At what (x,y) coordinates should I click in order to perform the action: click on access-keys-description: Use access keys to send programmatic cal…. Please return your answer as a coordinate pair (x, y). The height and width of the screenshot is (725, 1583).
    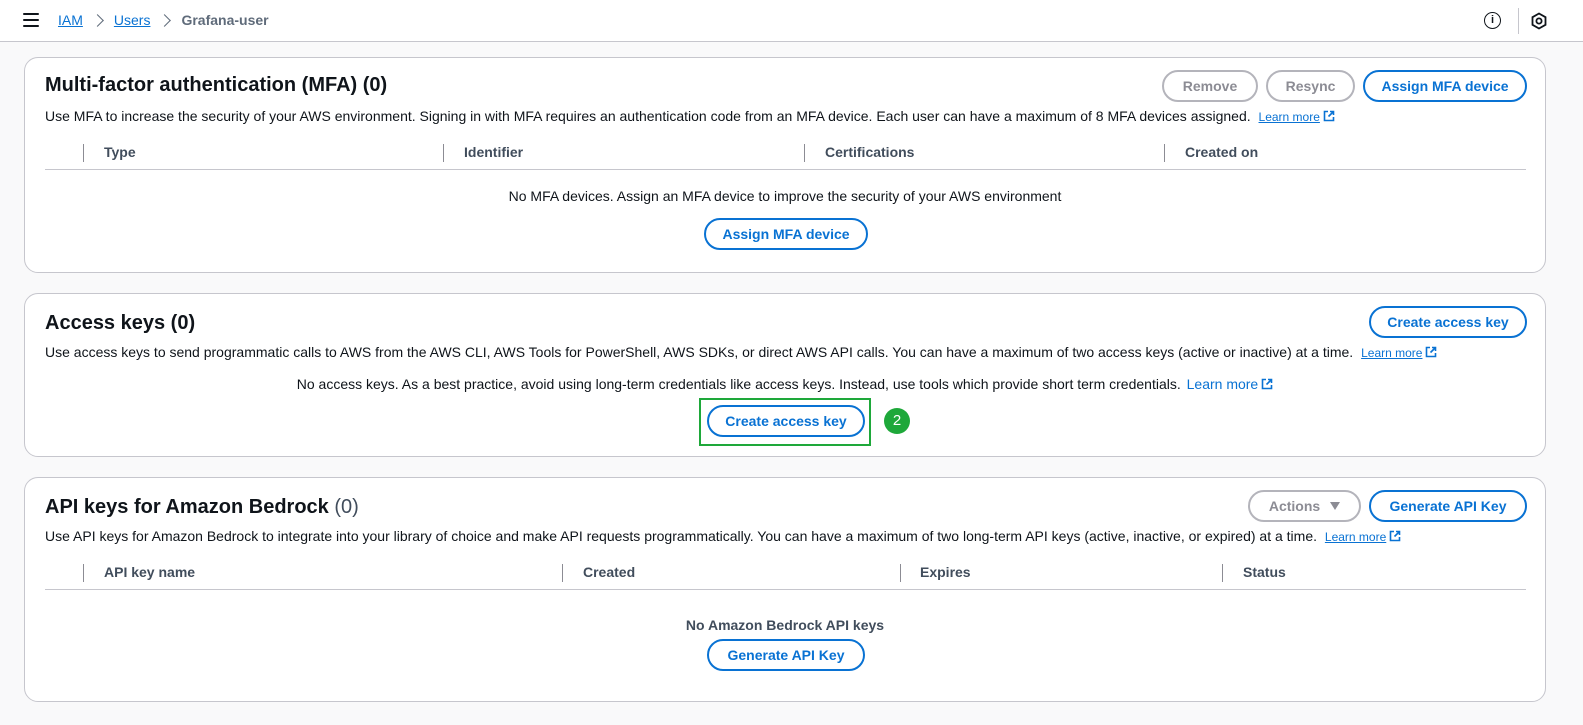
    Looking at the image, I should click on (741, 352).